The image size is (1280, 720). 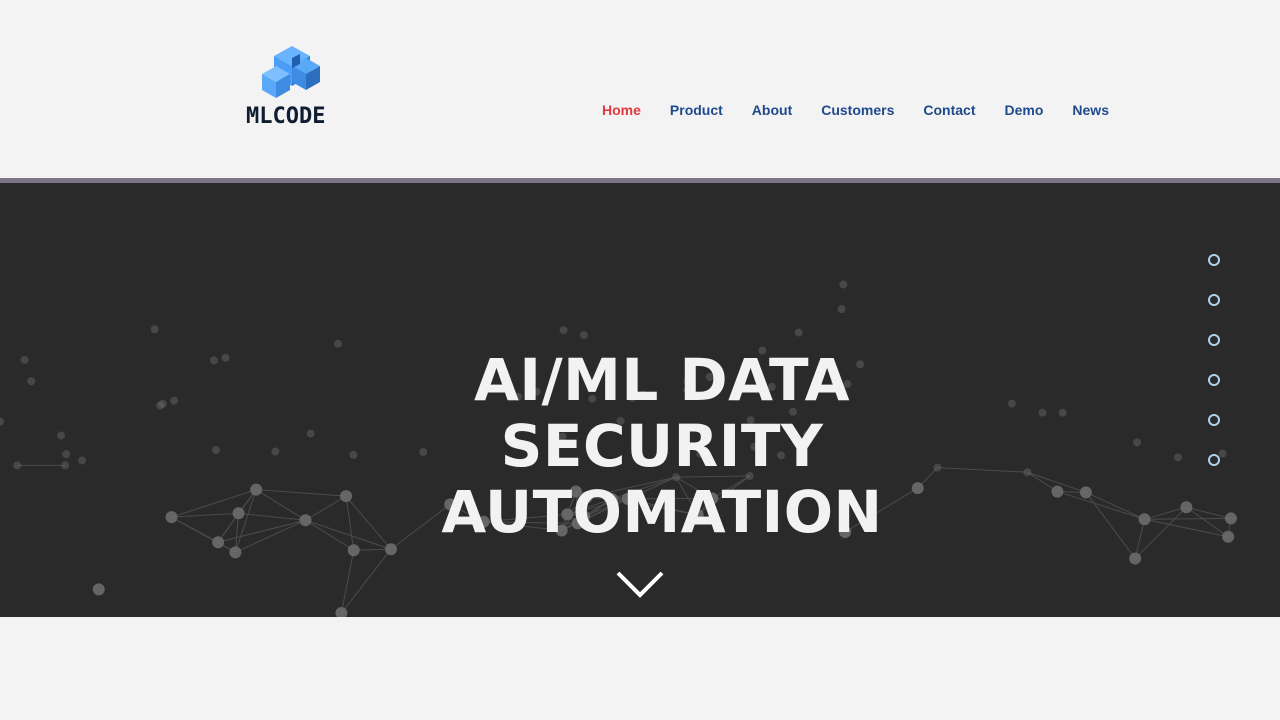 I want to click on nav-customers: Customers, so click(x=857, y=110).